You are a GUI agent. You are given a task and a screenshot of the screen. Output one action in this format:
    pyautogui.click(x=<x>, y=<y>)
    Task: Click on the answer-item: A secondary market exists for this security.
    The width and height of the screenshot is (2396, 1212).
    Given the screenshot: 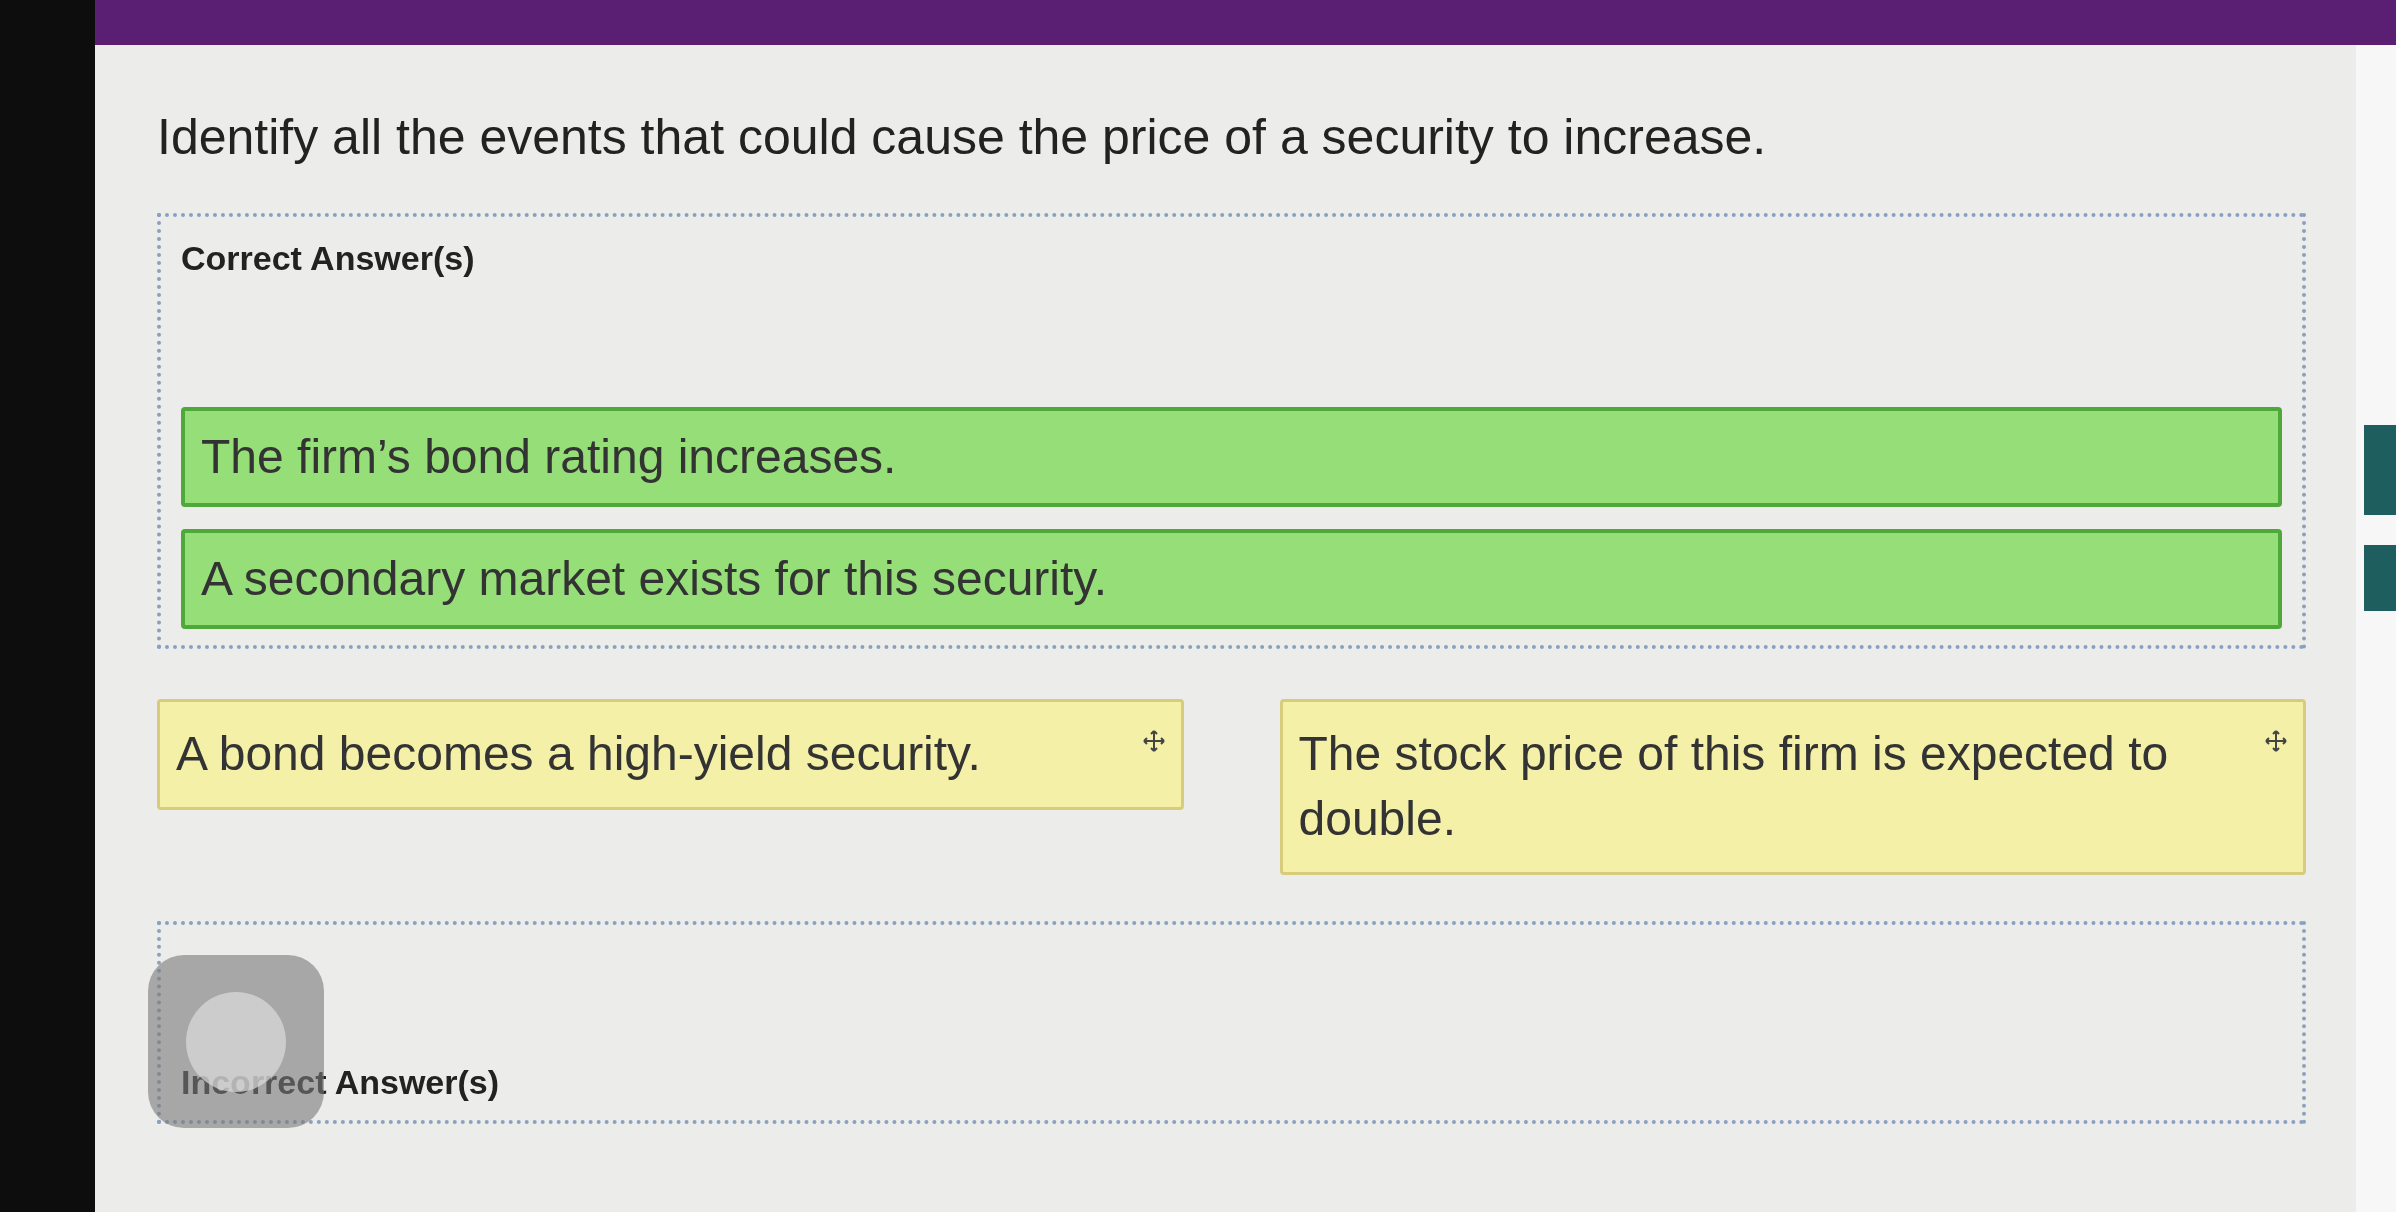 What is the action you would take?
    pyautogui.click(x=1231, y=579)
    